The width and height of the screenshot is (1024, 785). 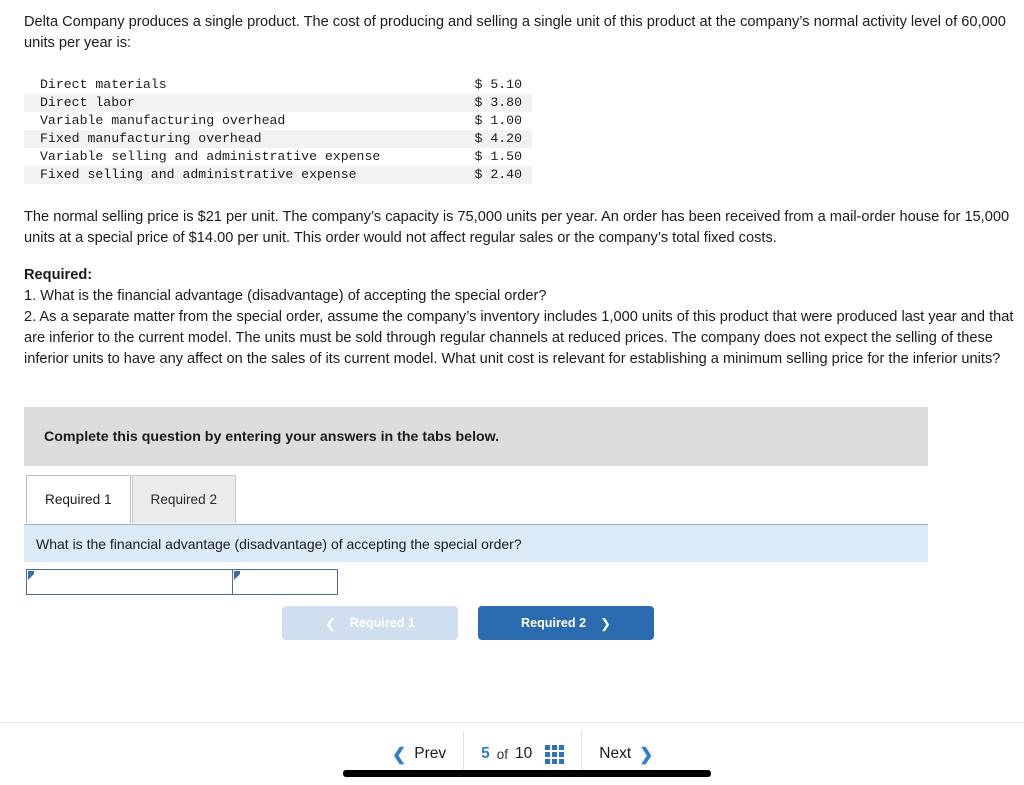 I want to click on grid-icon, so click(x=555, y=754).